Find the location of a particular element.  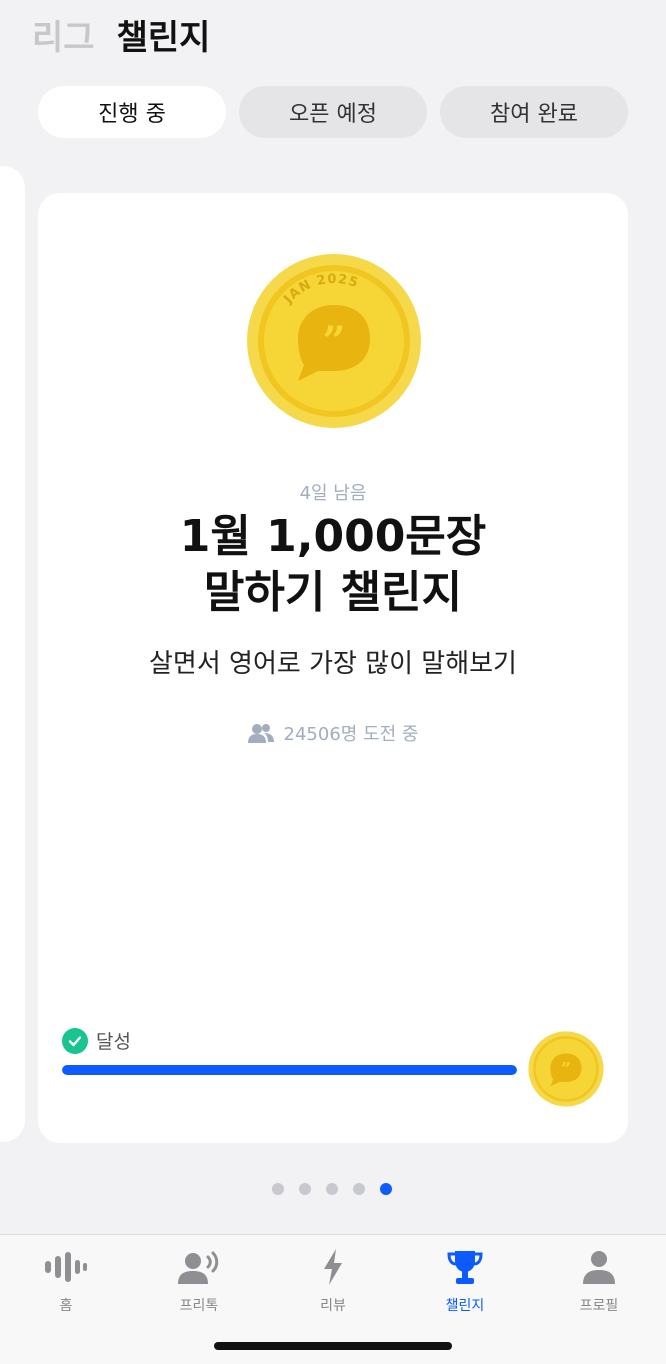

pager-dot-active is located at coordinates (386, 1189).